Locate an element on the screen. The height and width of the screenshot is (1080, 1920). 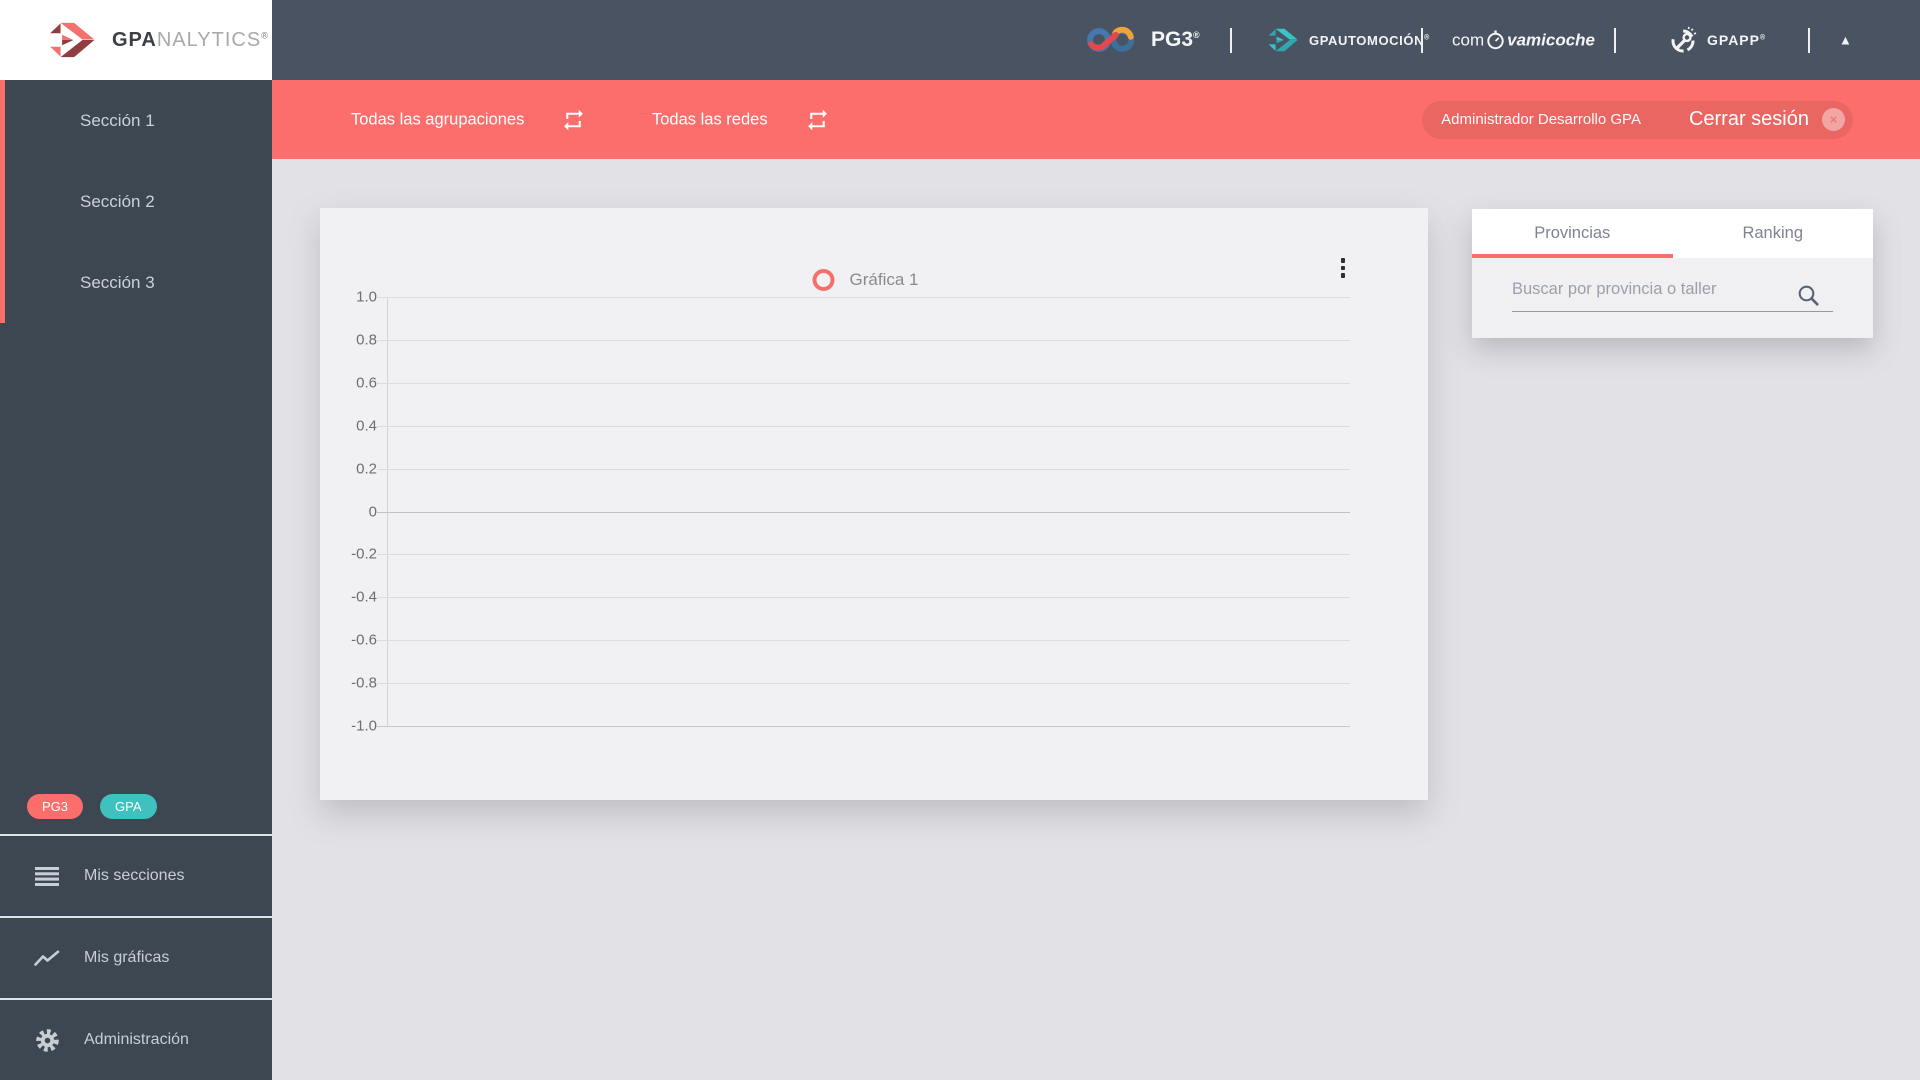
y-tick-label: -0.8 is located at coordinates (364, 683).